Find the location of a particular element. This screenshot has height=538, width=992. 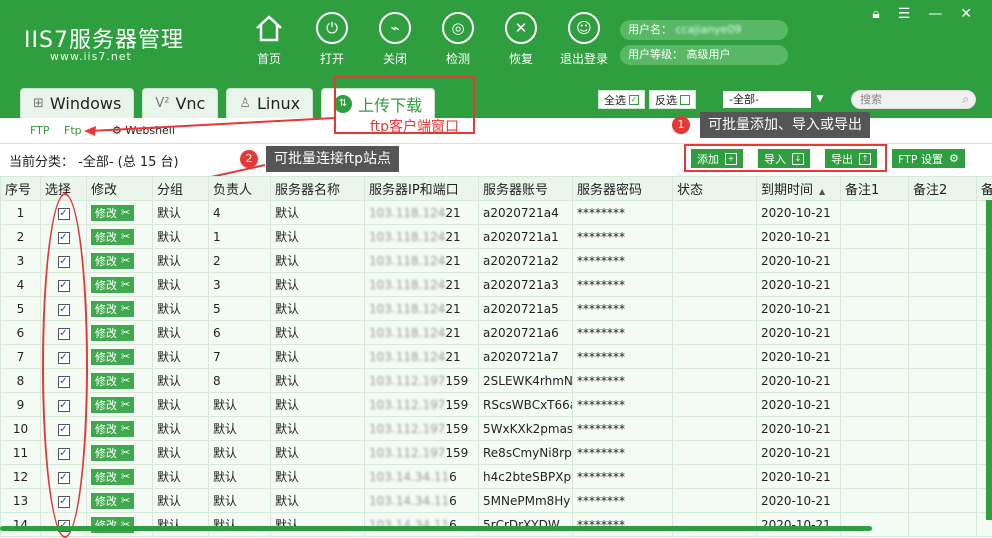

row-ip: 103.14.34.116 is located at coordinates (422, 525).